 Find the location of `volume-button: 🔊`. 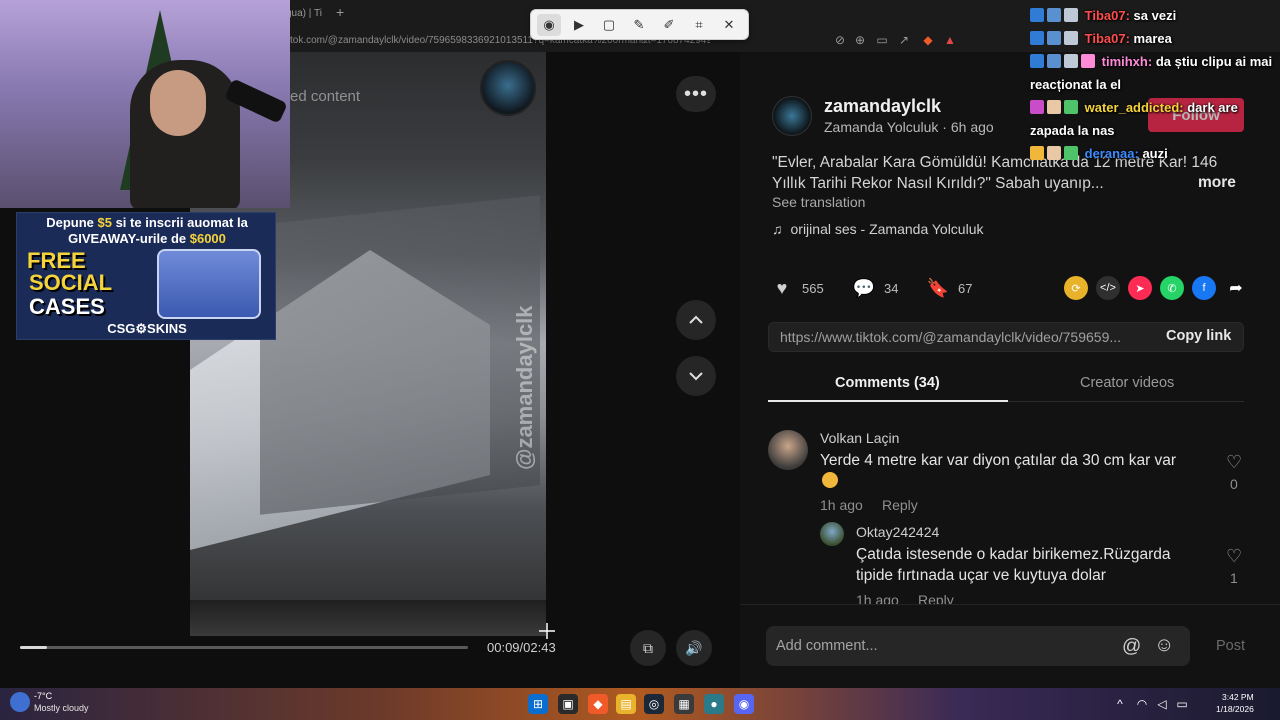

volume-button: 🔊 is located at coordinates (694, 648).